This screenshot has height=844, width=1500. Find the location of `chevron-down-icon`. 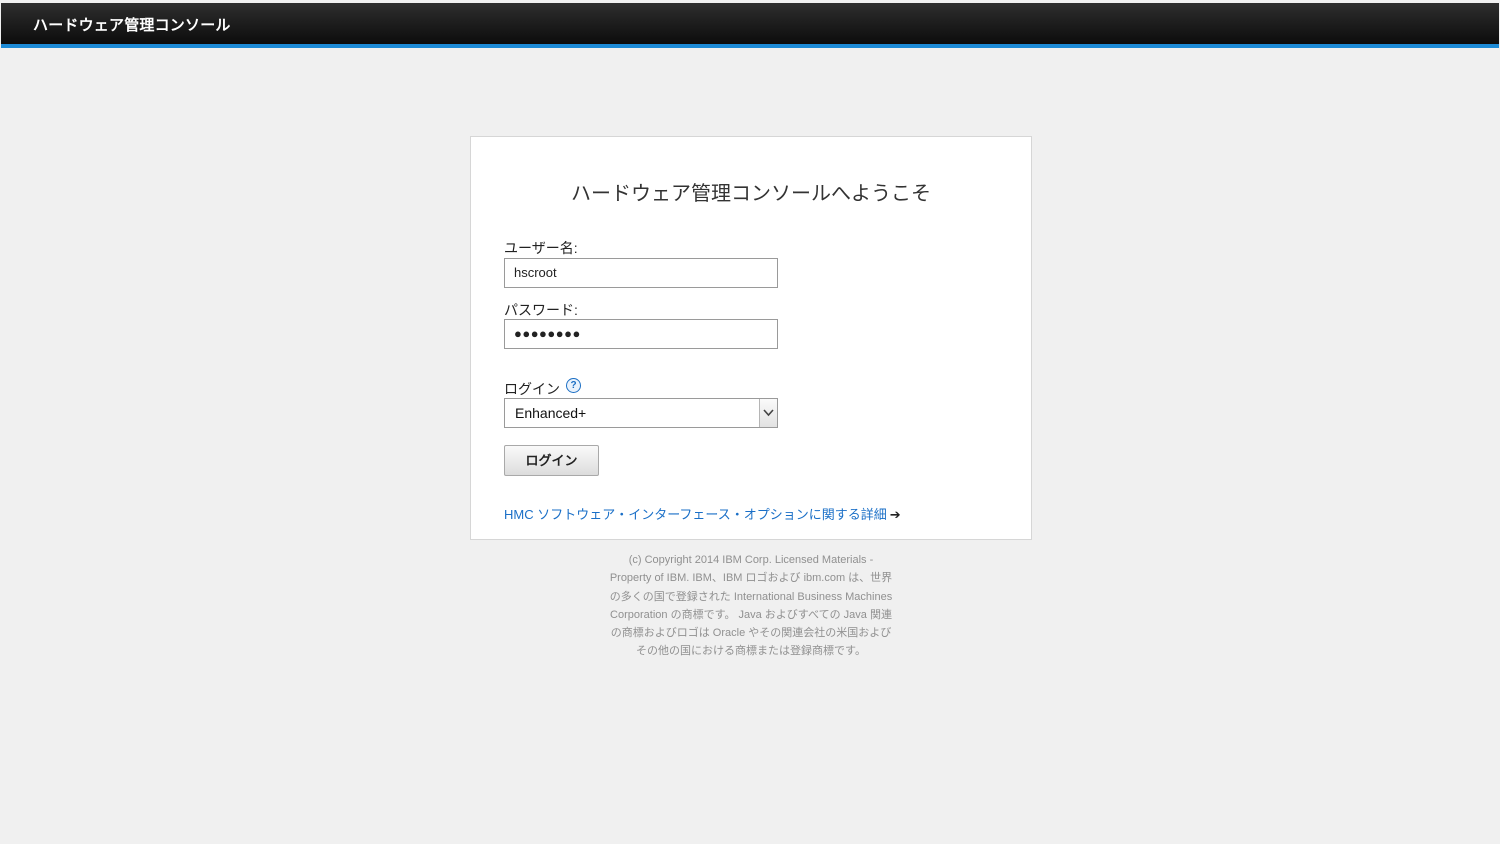

chevron-down-icon is located at coordinates (768, 413).